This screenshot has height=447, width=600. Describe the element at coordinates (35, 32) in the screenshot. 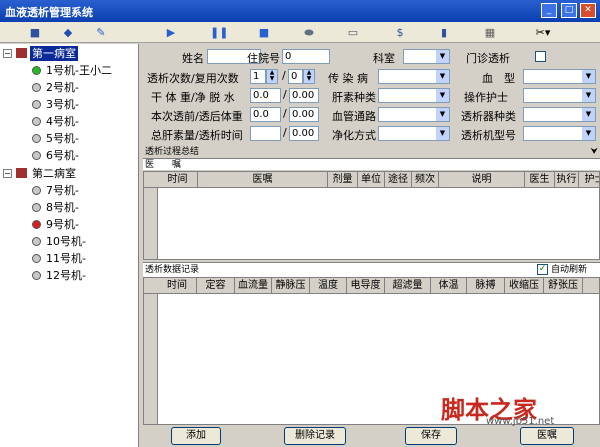

I see `patients-icon: ■` at that location.